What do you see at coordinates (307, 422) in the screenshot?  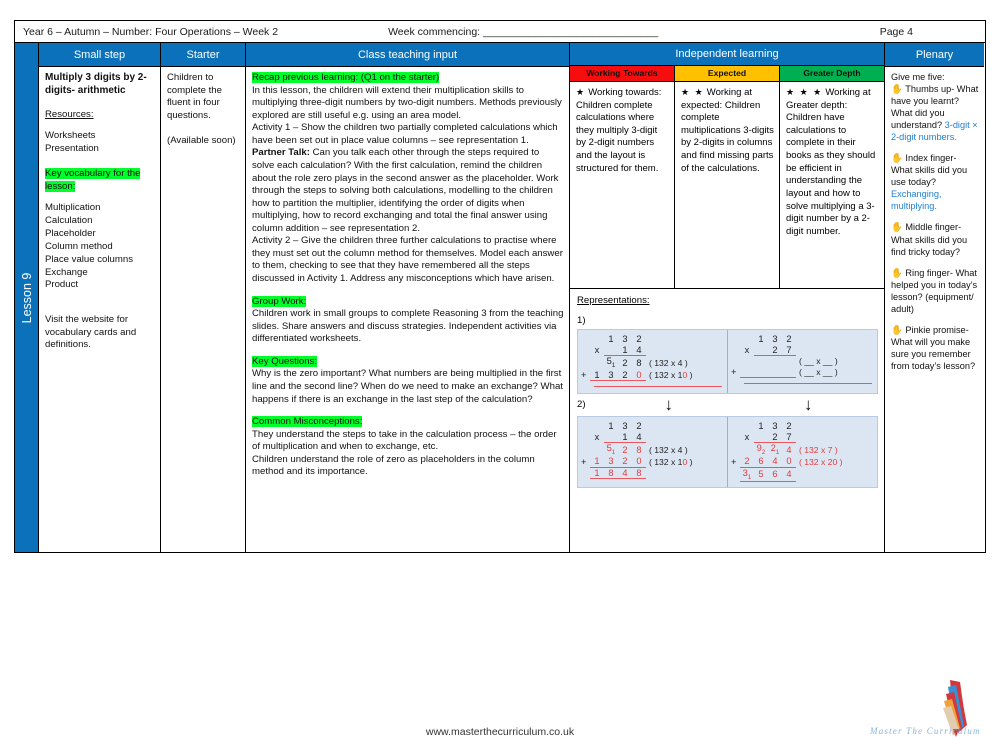 I see `misconceptions-label: Common Misconceptions:` at bounding box center [307, 422].